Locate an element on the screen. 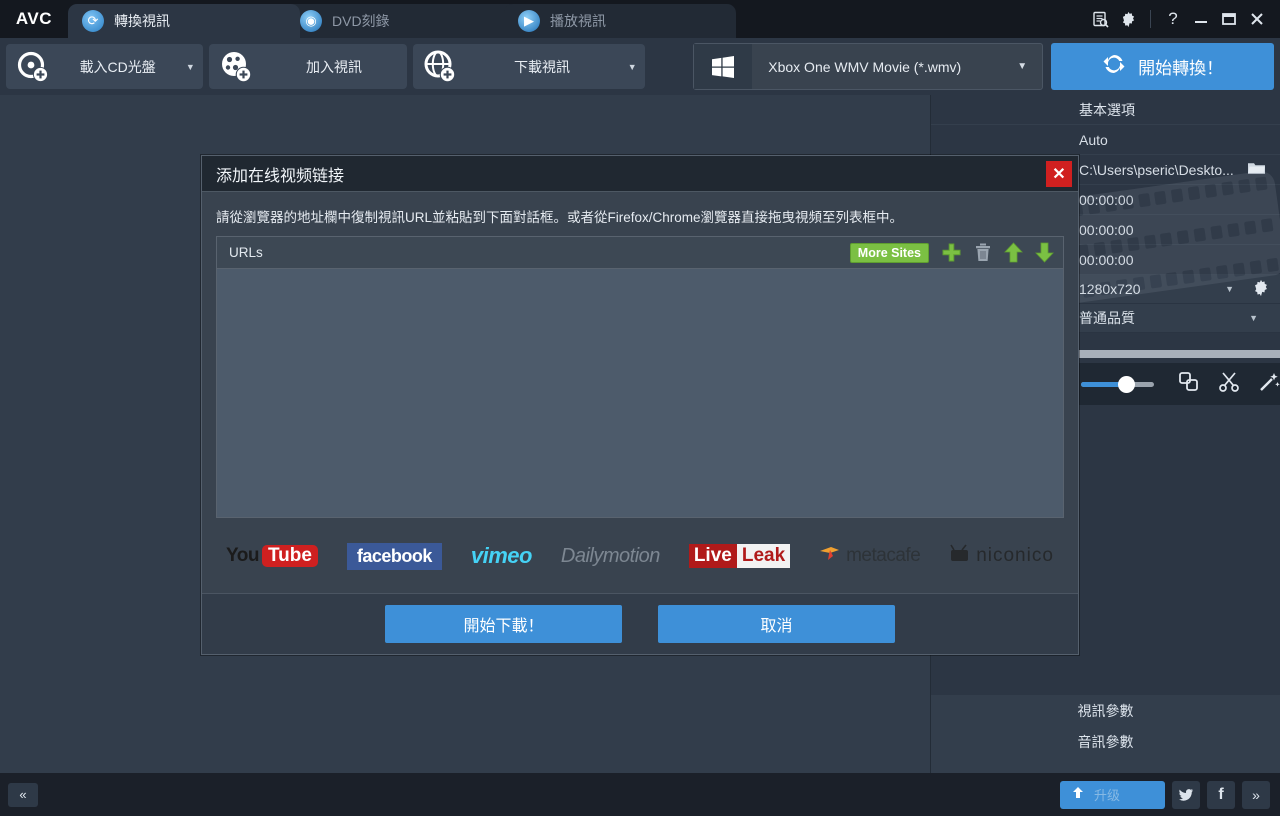  video-params-row: 視訊參數 is located at coordinates (1105, 710).